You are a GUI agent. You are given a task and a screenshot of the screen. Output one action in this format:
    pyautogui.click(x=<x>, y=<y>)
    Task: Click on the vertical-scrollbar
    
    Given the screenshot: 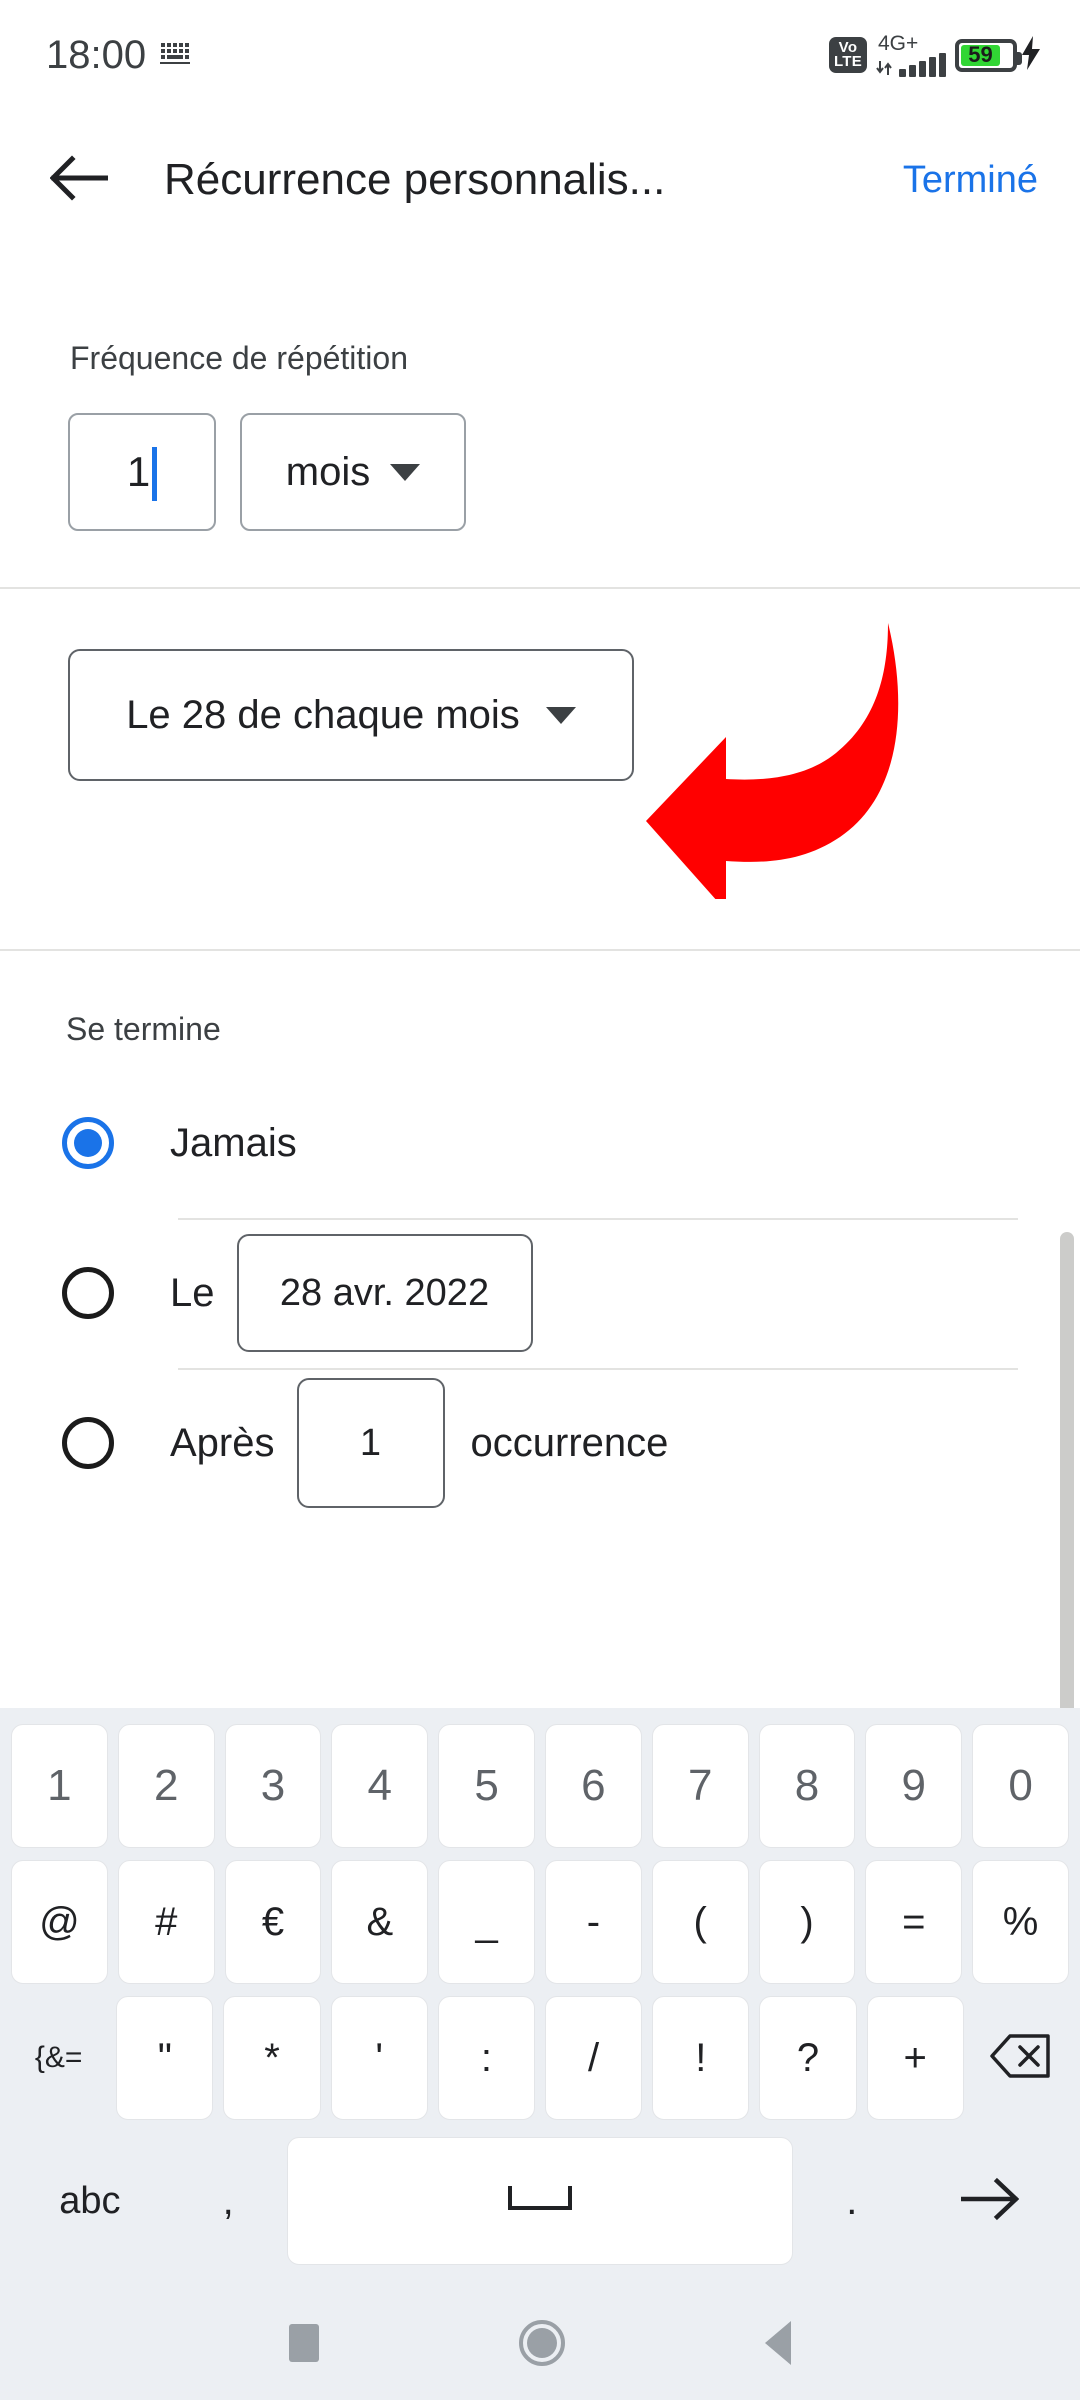 What is the action you would take?
    pyautogui.click(x=1067, y=1476)
    